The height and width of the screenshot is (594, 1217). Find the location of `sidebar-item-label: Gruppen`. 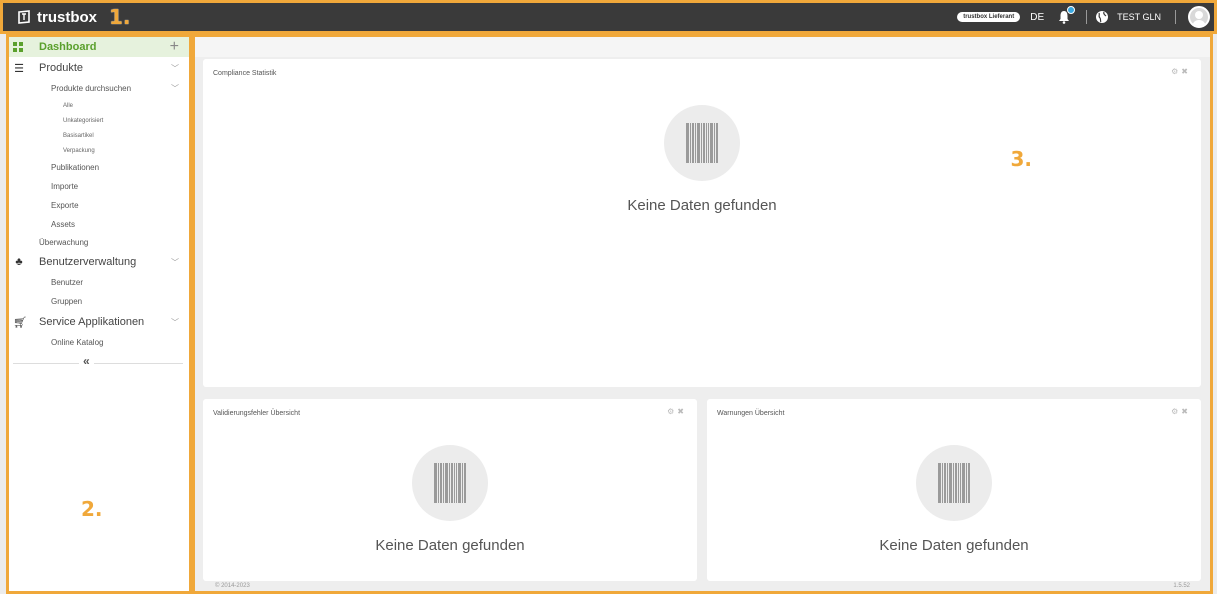

sidebar-item-label: Gruppen is located at coordinates (67, 301).